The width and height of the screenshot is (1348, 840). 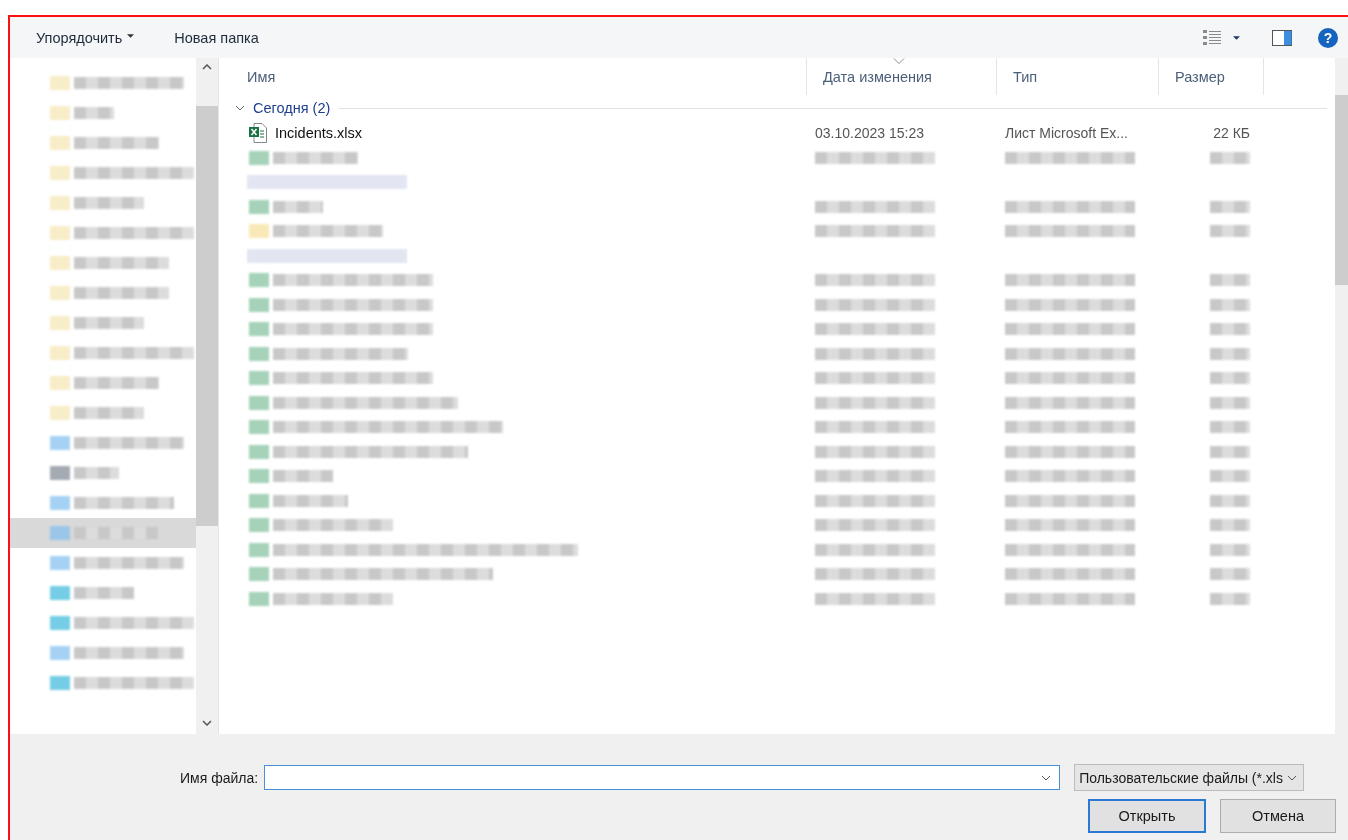 What do you see at coordinates (207, 67) in the screenshot?
I see `scroll-up-icon` at bounding box center [207, 67].